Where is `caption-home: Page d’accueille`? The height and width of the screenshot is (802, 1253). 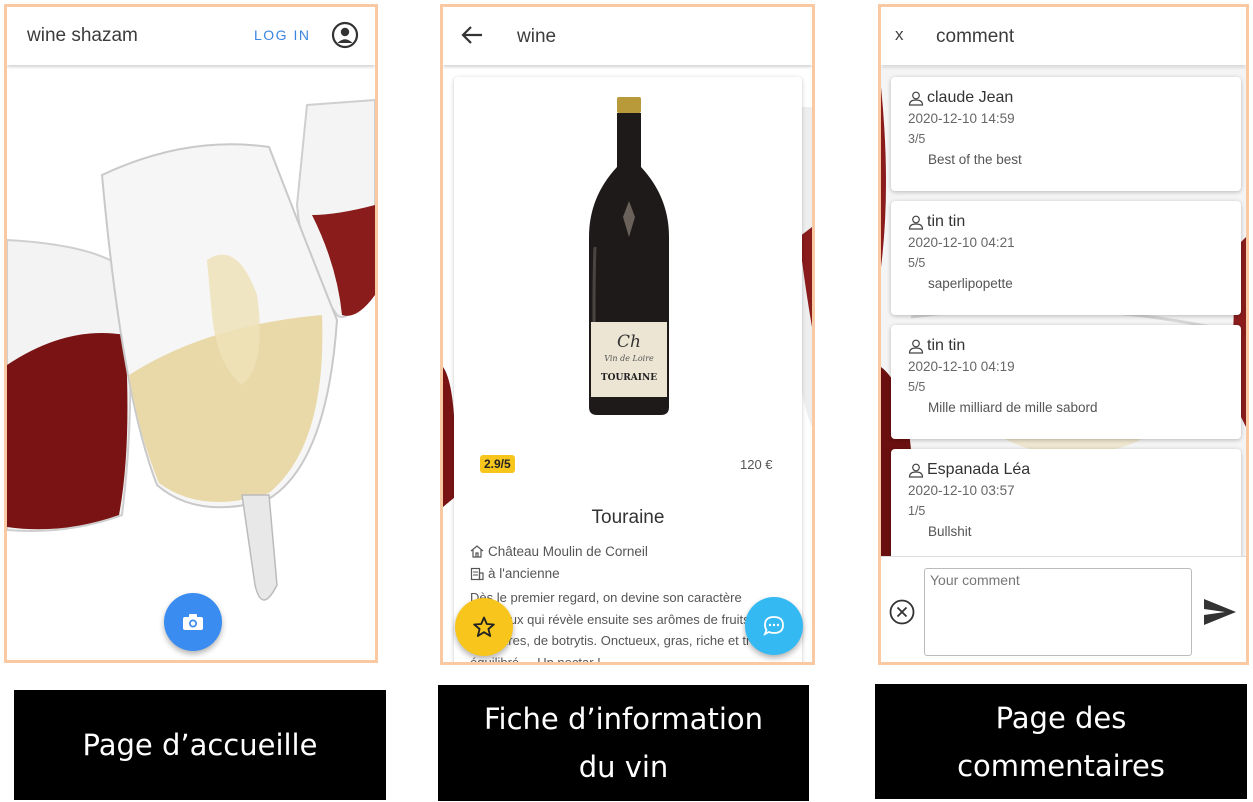 caption-home: Page d’accueille is located at coordinates (200, 745).